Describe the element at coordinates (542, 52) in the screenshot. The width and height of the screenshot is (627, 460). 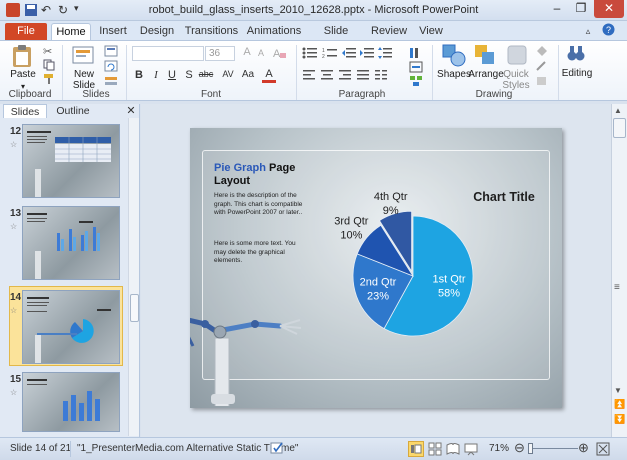
I see `shape-fill-icon` at that location.